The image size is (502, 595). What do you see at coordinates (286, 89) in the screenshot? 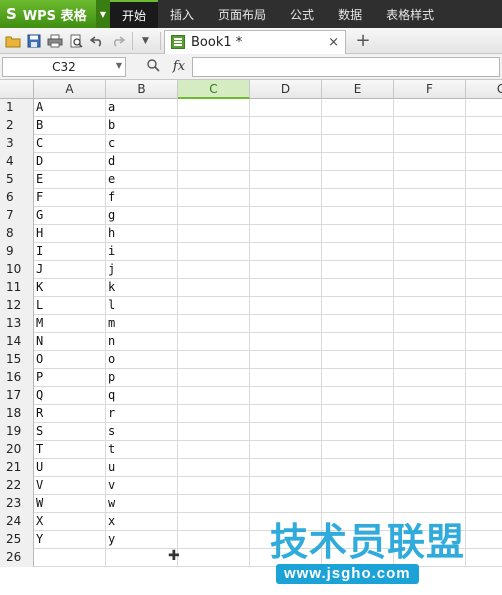
I see `column-header-d: D` at bounding box center [286, 89].